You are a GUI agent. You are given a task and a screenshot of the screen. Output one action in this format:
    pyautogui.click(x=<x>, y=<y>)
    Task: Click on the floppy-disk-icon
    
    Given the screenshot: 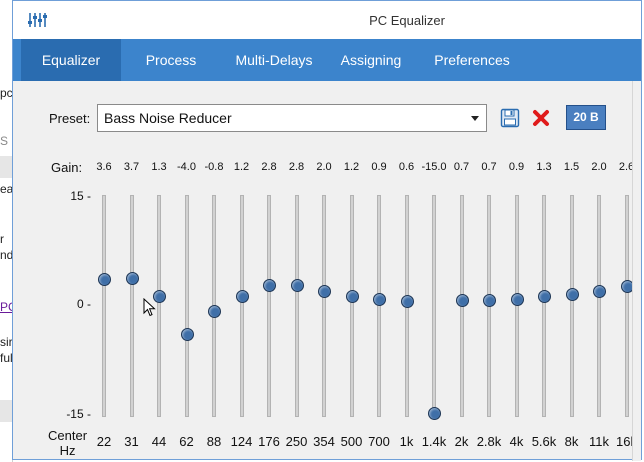 What is the action you would take?
    pyautogui.click(x=510, y=118)
    